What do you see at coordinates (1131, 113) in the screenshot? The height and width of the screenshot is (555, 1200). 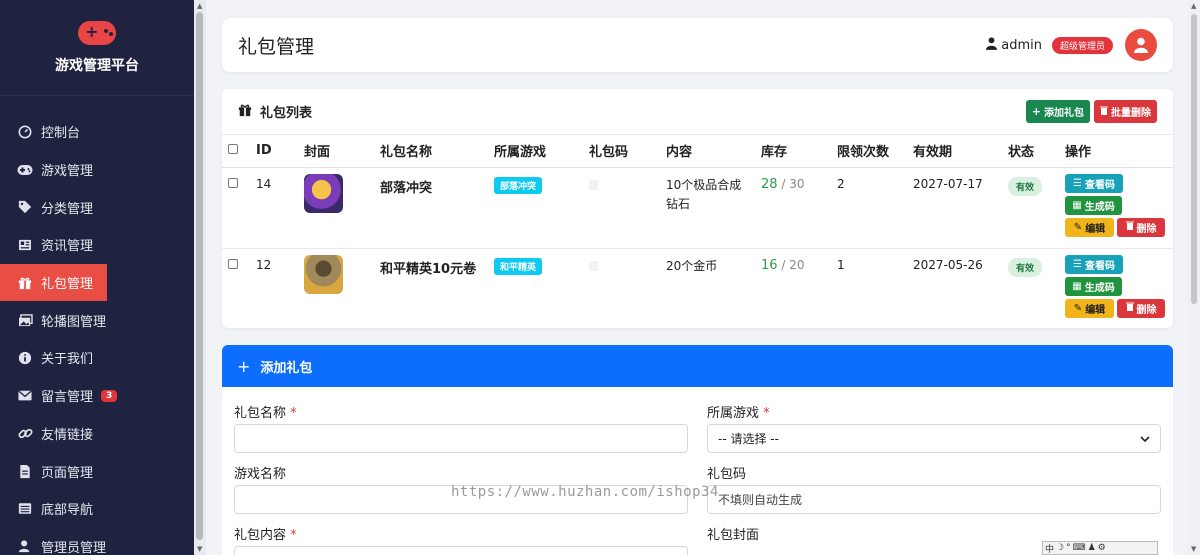 I see `bulk-delete-label: 批量删除` at bounding box center [1131, 113].